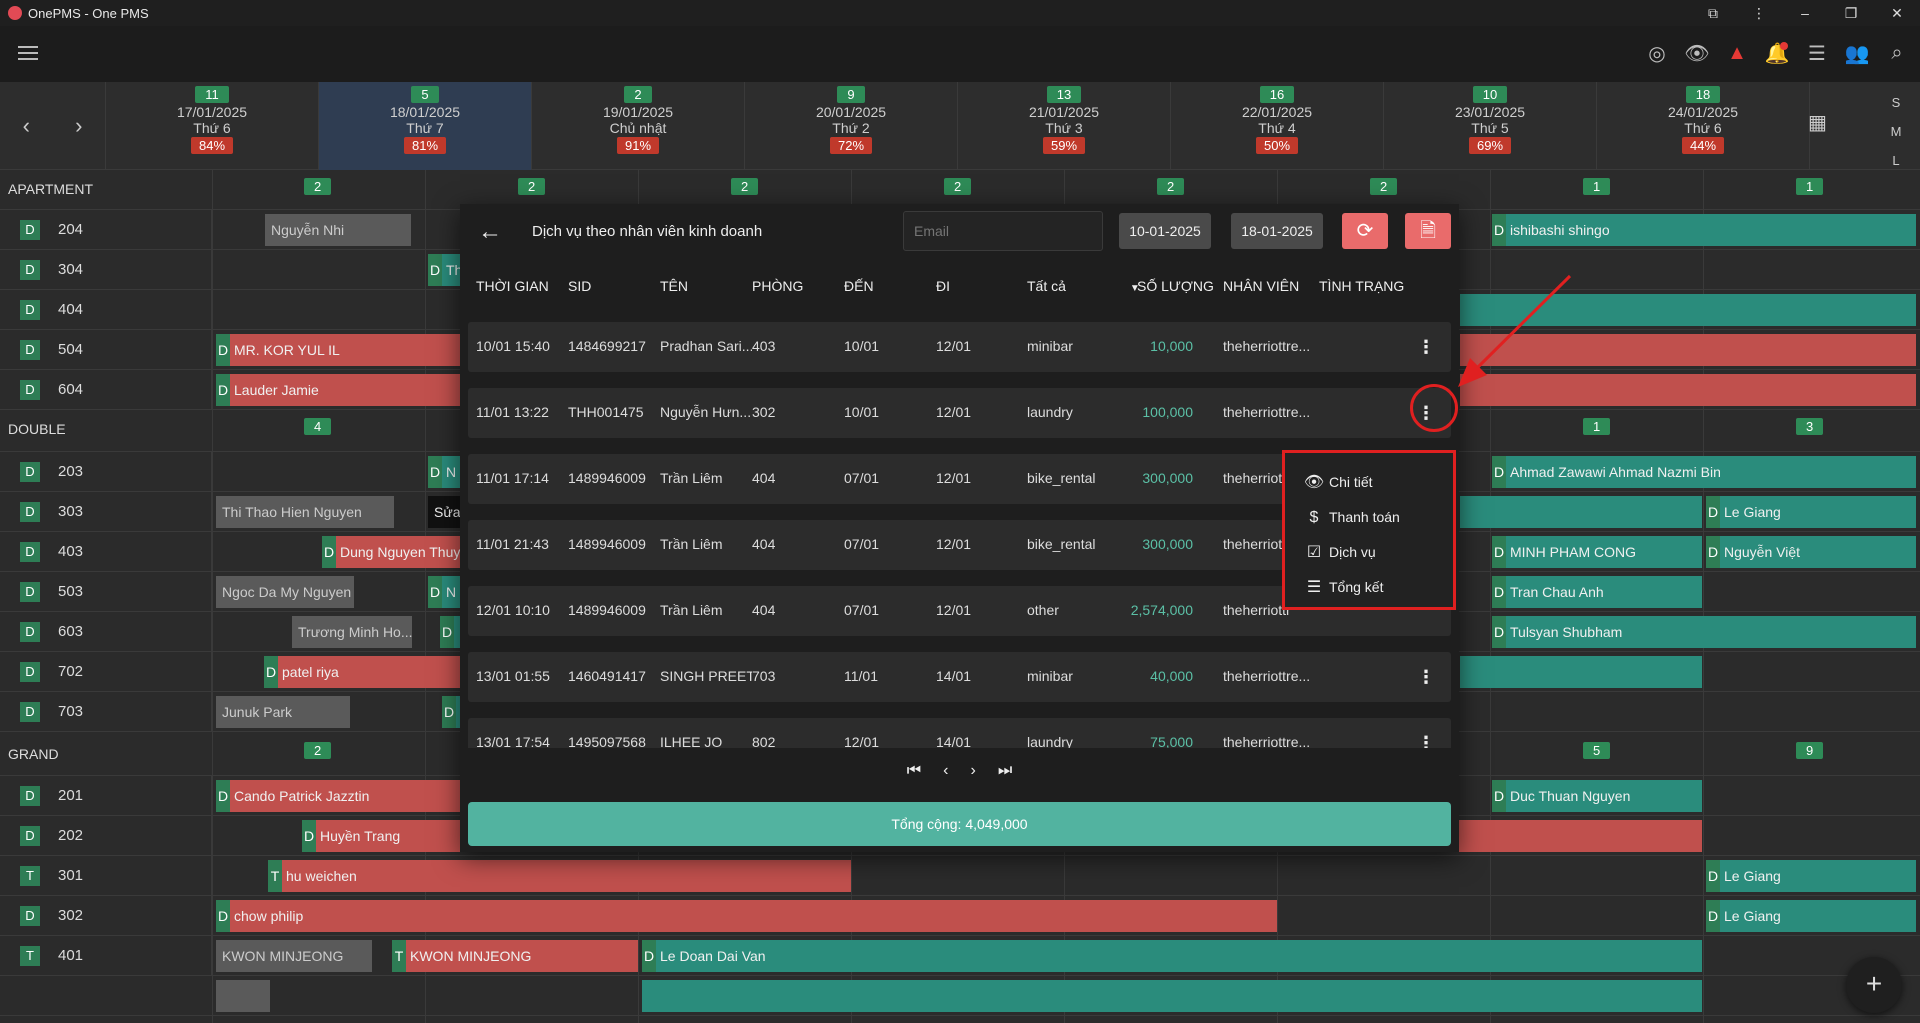 This screenshot has height=1023, width=1920. What do you see at coordinates (1737, 53) in the screenshot?
I see `warning-icon: ▲` at bounding box center [1737, 53].